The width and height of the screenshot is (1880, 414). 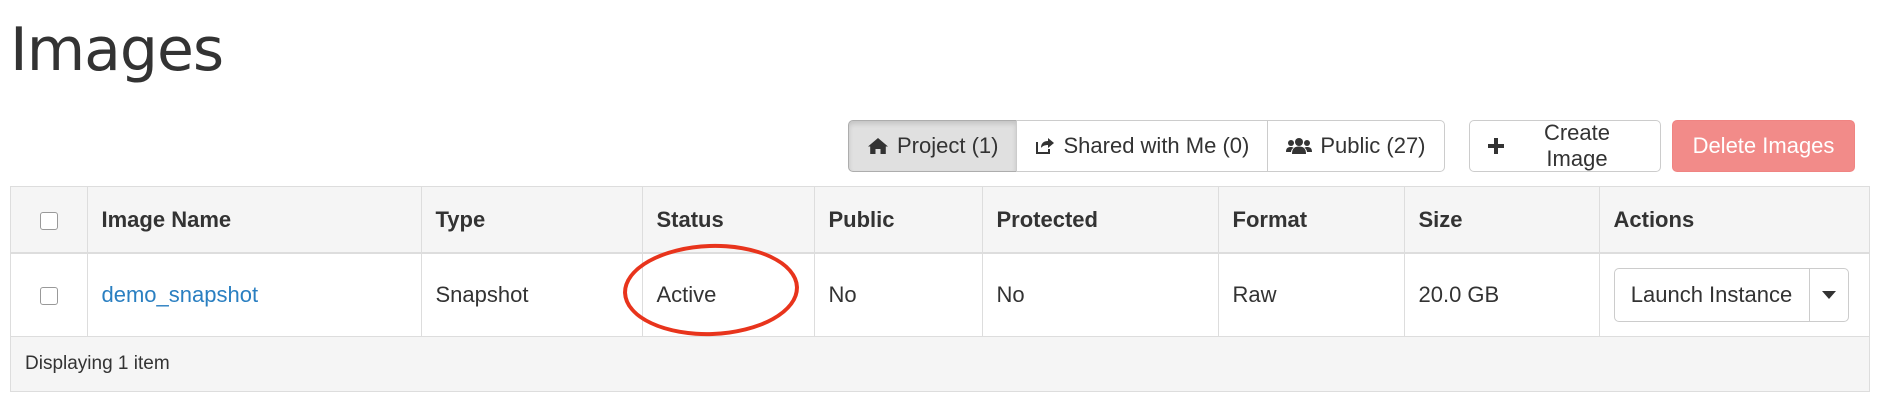 I want to click on image-public-cell: No, so click(x=898, y=295).